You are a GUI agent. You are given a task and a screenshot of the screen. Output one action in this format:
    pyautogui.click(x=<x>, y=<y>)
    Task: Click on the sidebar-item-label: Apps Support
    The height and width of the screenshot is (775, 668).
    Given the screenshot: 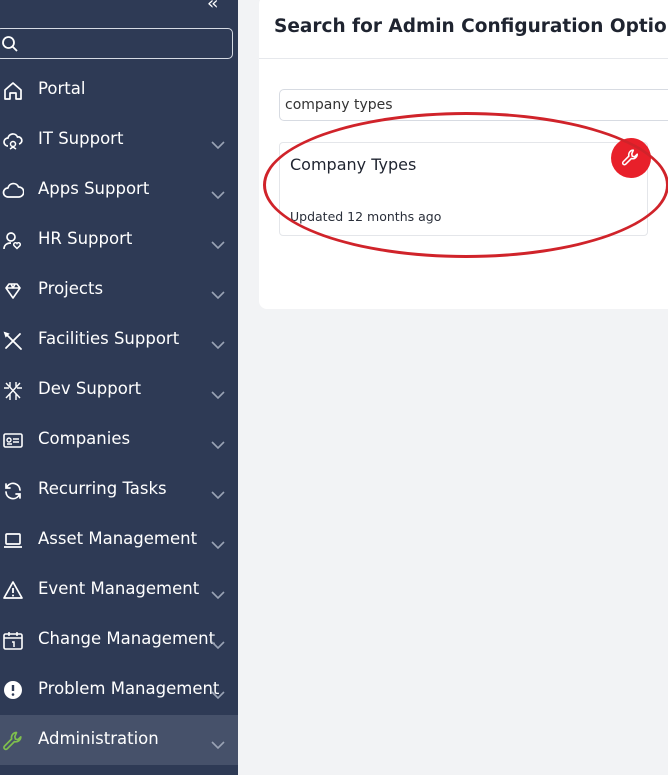 What is the action you would take?
    pyautogui.click(x=94, y=188)
    